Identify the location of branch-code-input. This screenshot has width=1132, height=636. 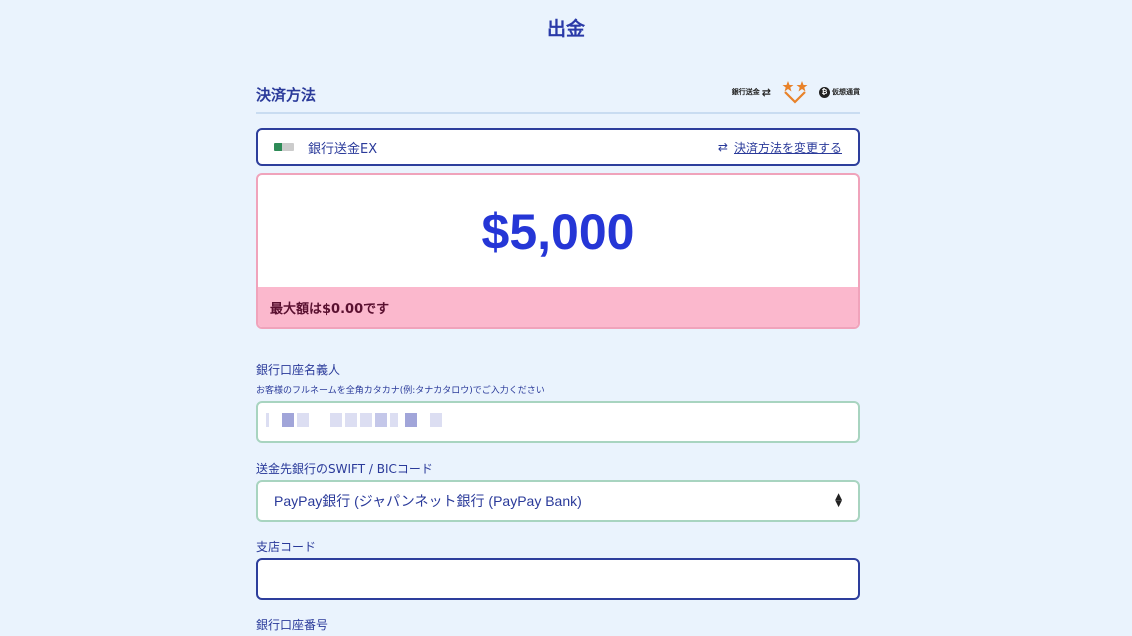
(558, 579).